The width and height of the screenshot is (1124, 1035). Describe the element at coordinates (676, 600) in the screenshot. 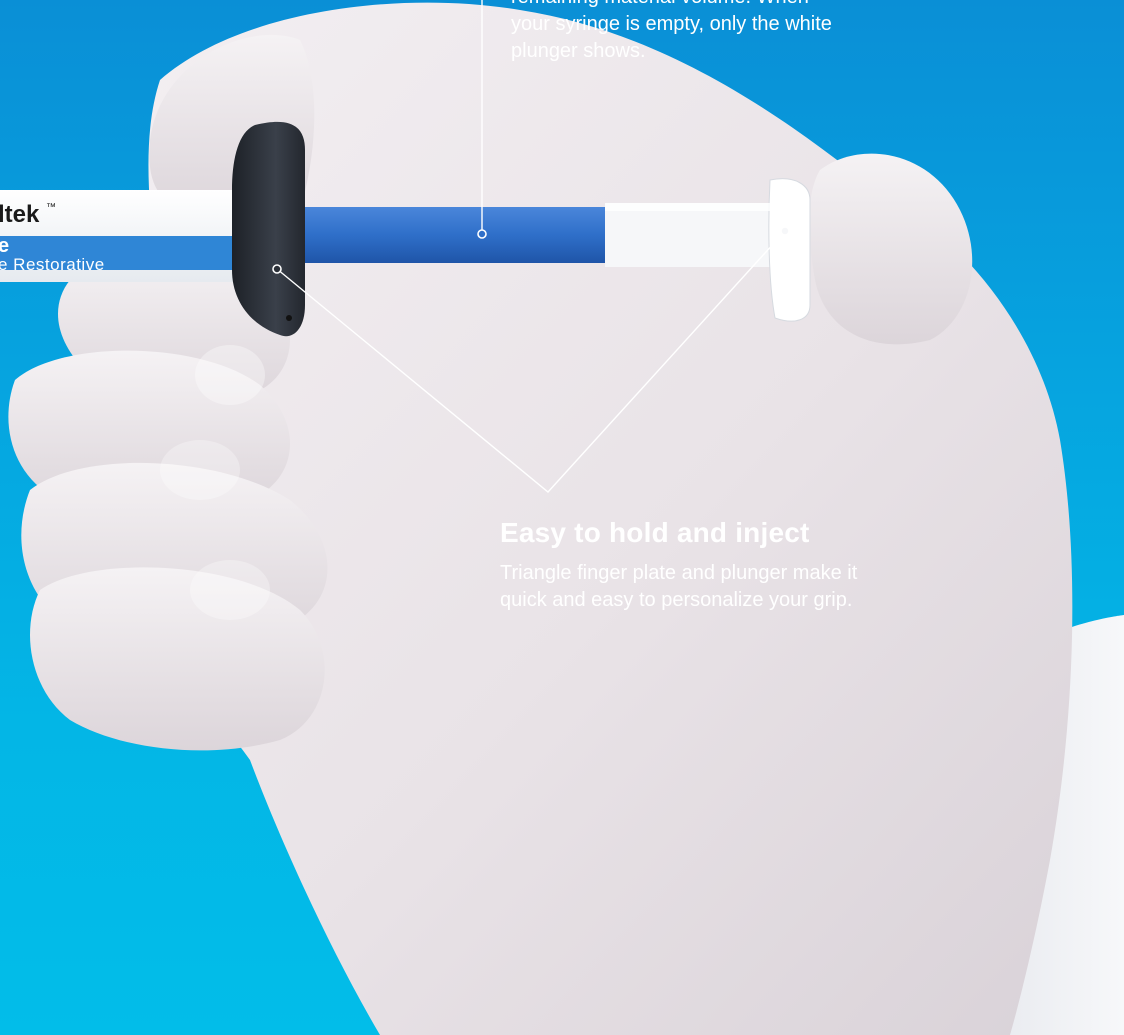

I see `callout-line: quick and easy to personalize your grip.` at that location.